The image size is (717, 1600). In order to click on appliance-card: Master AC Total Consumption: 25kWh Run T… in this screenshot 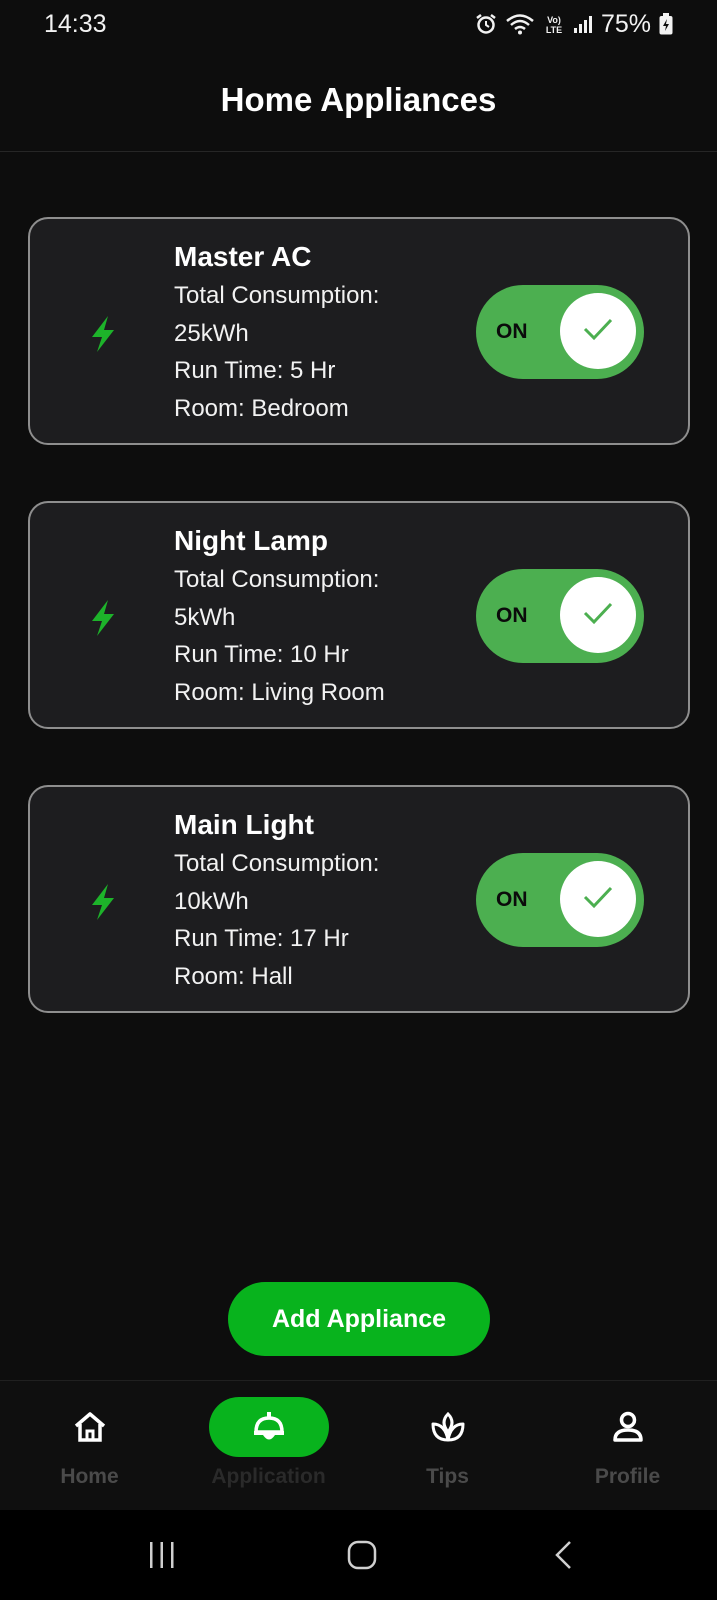, I will do `click(359, 331)`.